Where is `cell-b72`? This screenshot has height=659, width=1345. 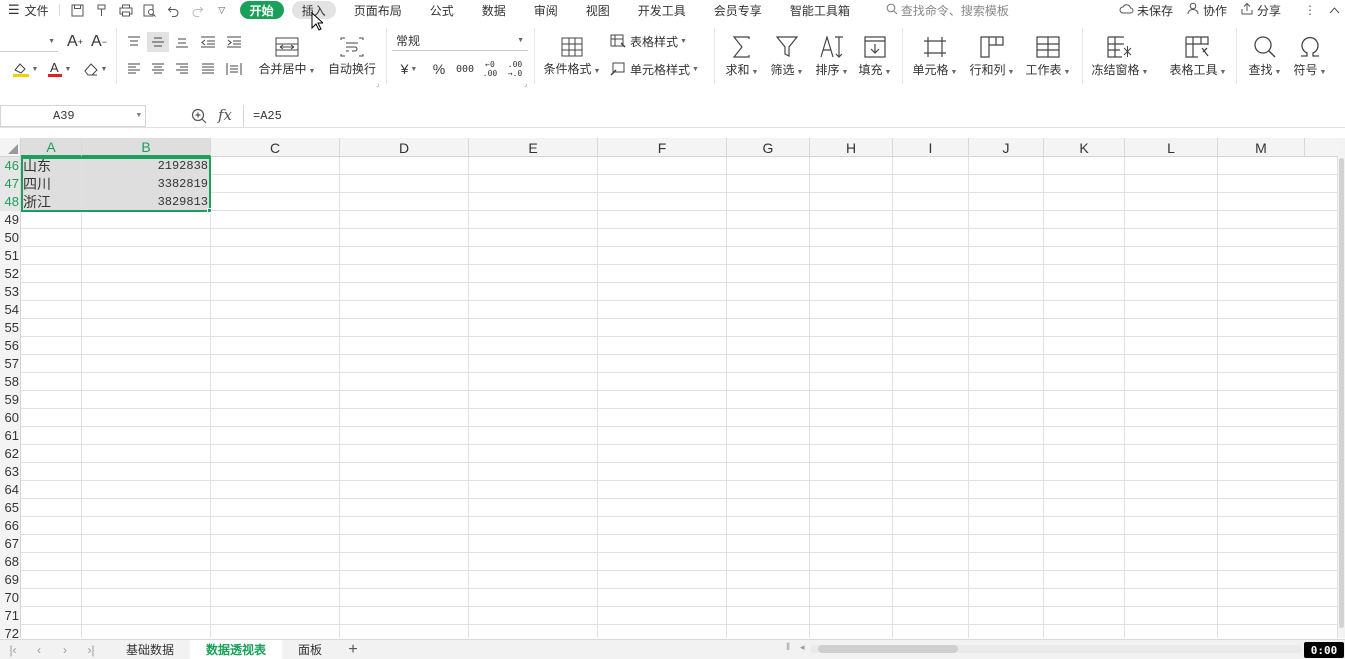
cell-b72 is located at coordinates (146, 631).